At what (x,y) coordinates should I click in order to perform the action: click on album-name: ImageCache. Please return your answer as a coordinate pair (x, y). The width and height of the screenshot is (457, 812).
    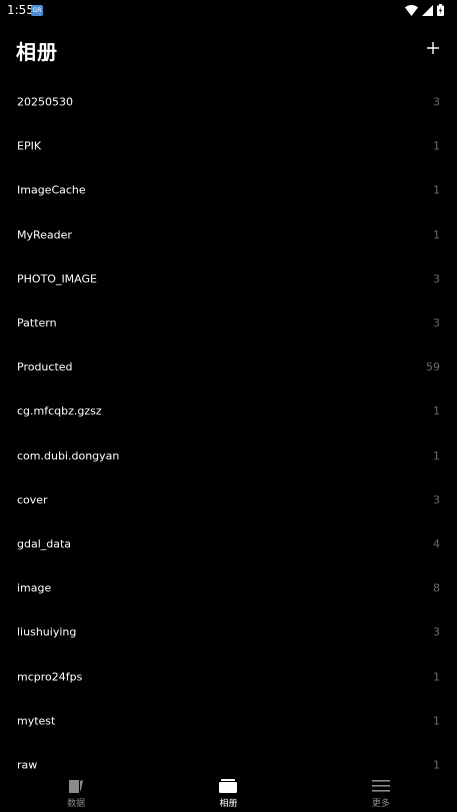
    Looking at the image, I should click on (51, 190).